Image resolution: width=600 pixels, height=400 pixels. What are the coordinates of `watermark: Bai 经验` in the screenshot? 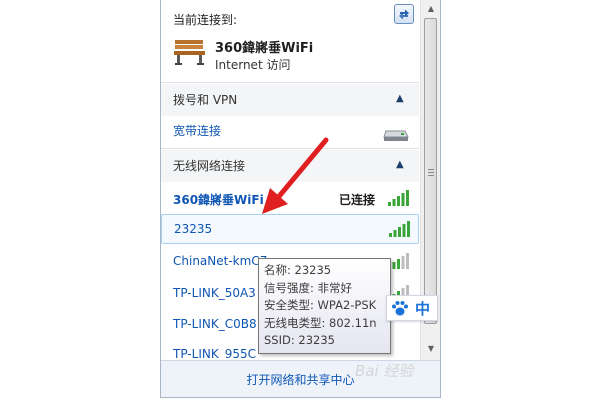 It's located at (384, 371).